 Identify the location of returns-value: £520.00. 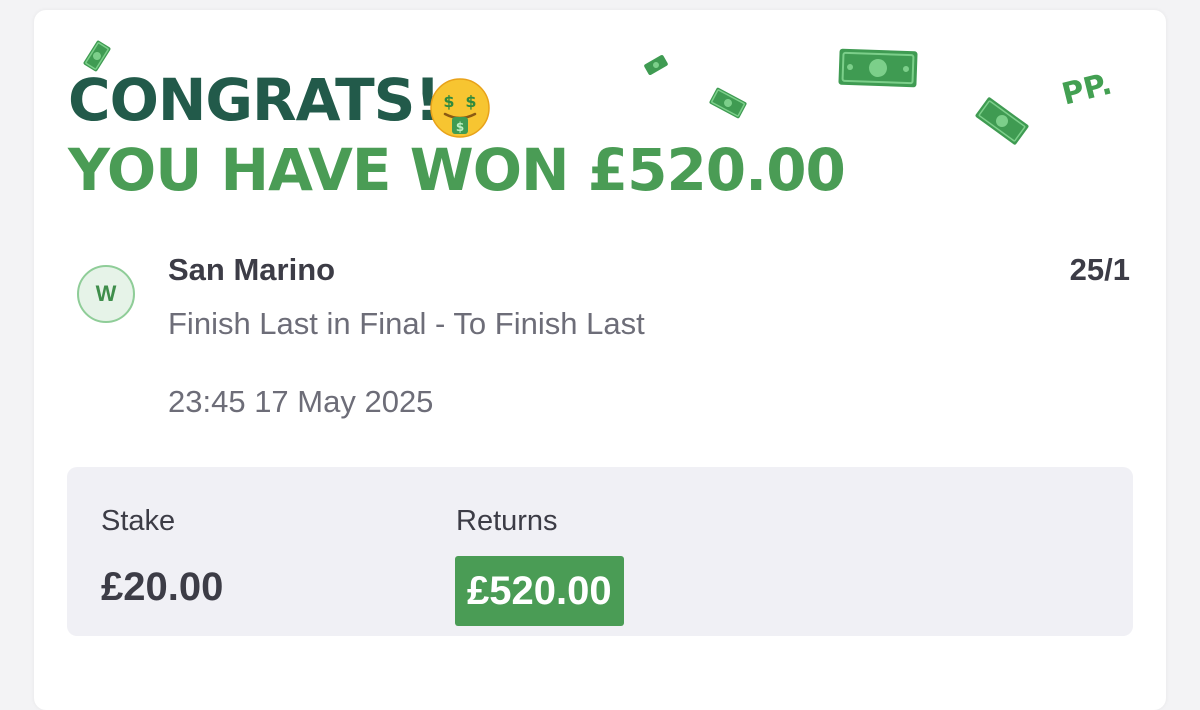
(539, 591).